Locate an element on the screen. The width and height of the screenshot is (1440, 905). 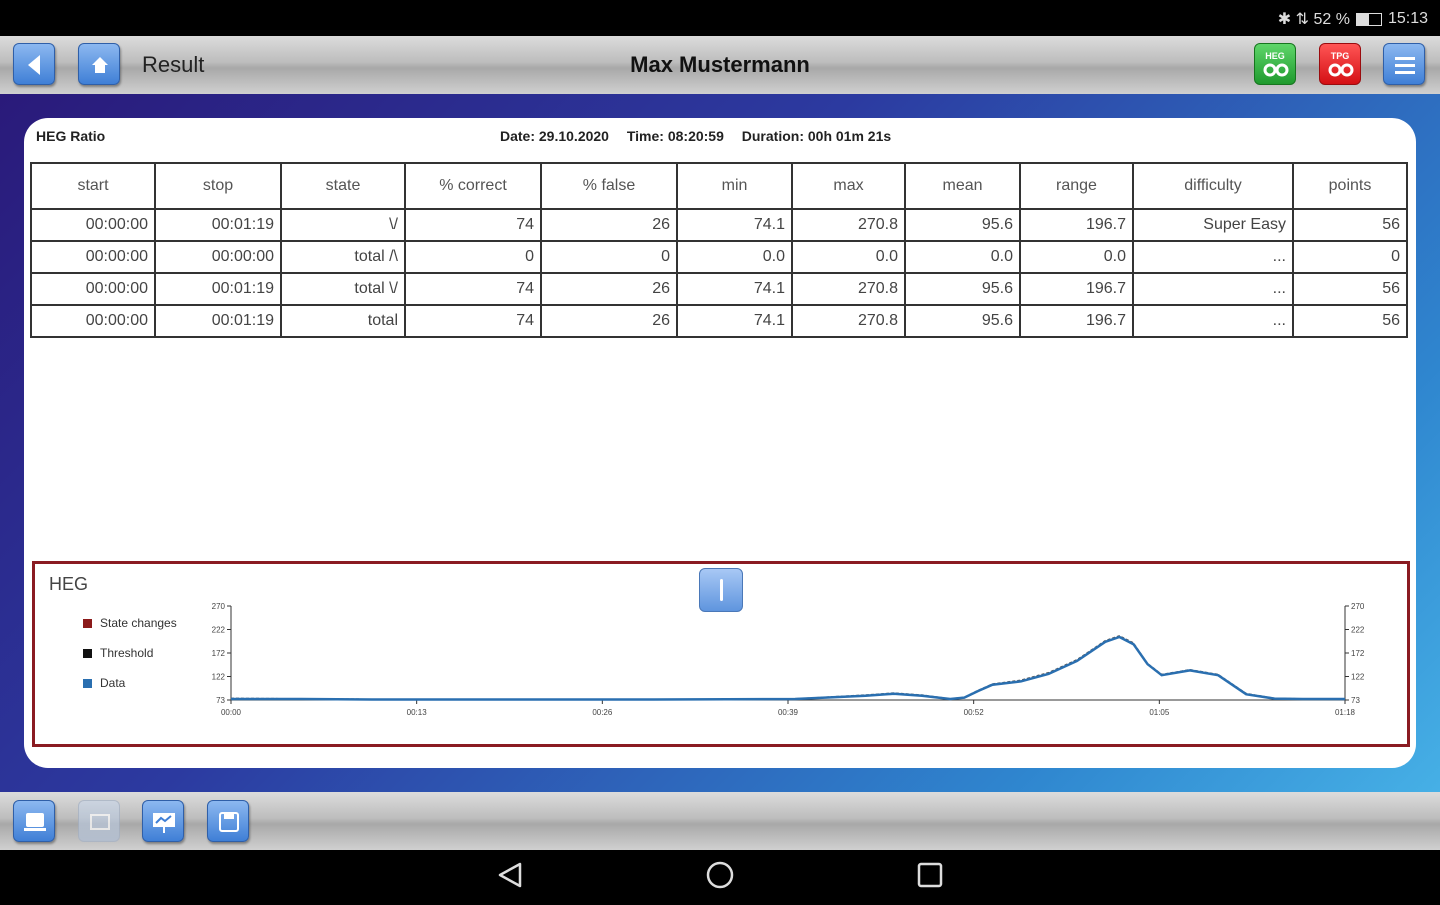
y-tick-label-right: 270 is located at coordinates (1358, 606).